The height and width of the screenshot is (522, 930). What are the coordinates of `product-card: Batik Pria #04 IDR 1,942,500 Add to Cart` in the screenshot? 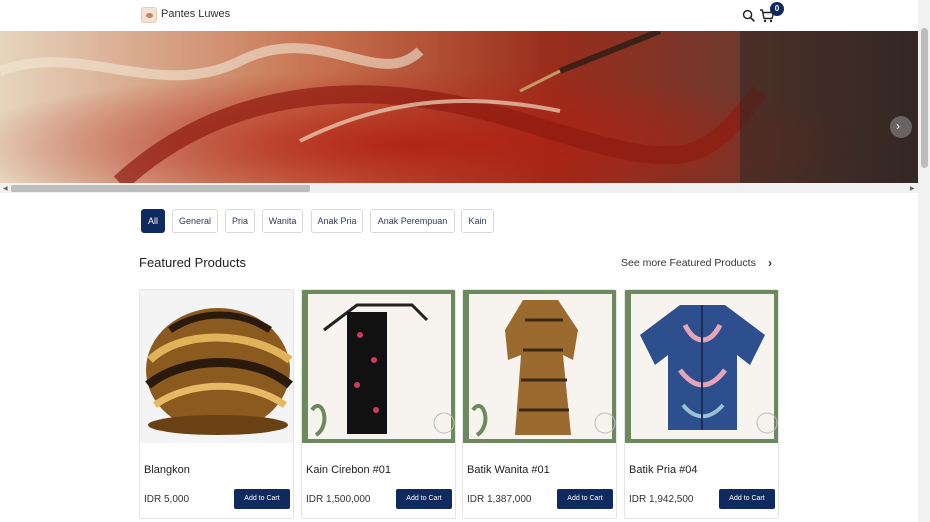 It's located at (701, 404).